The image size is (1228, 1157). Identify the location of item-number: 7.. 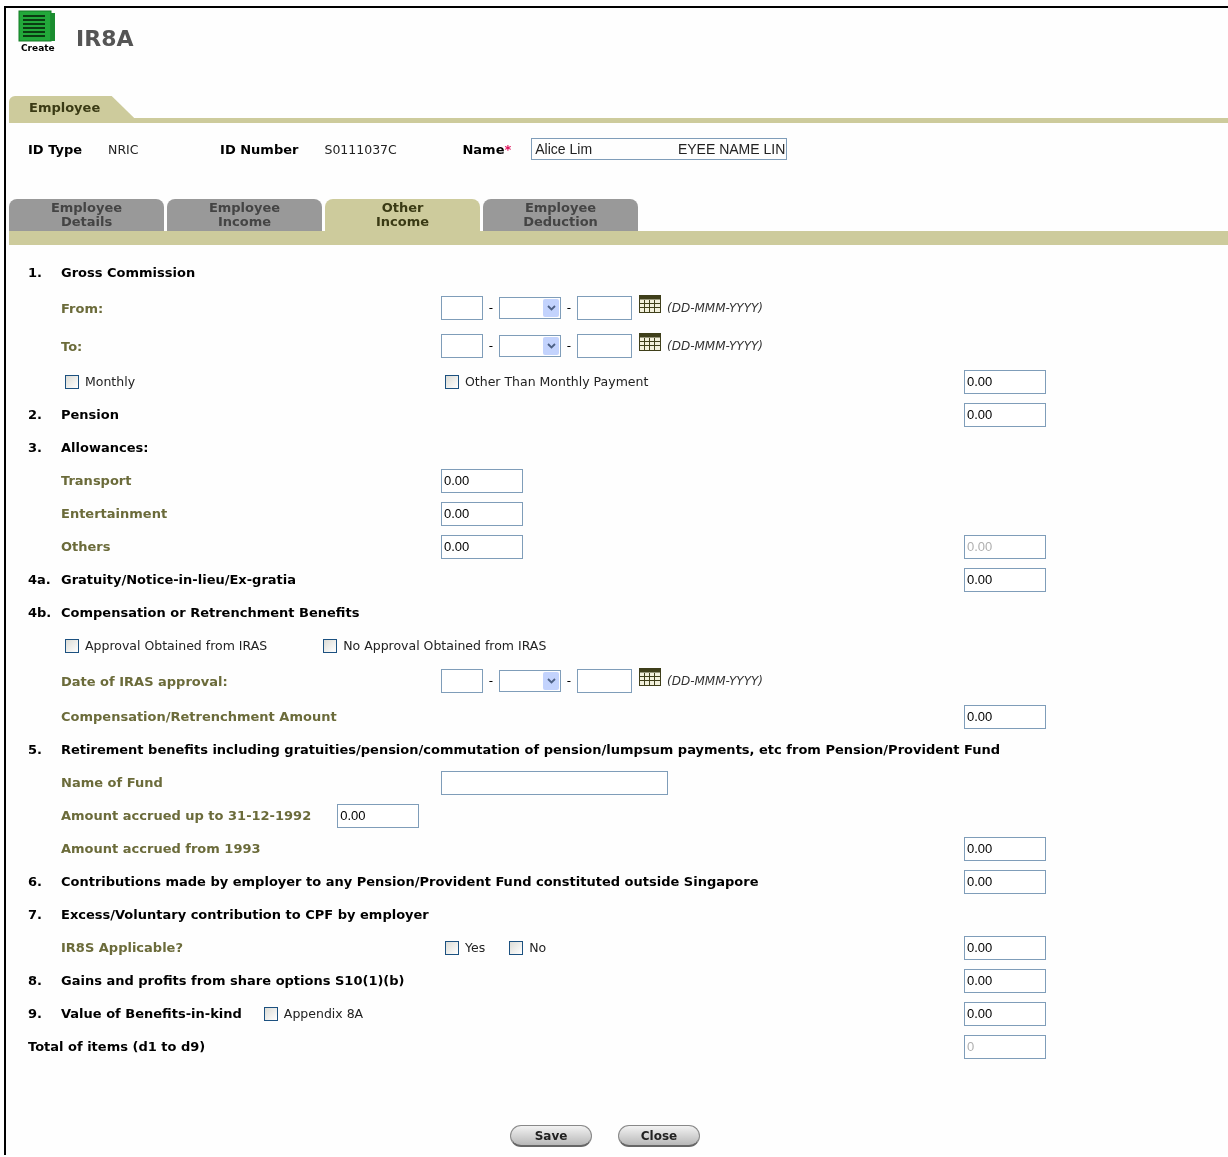
(35, 914).